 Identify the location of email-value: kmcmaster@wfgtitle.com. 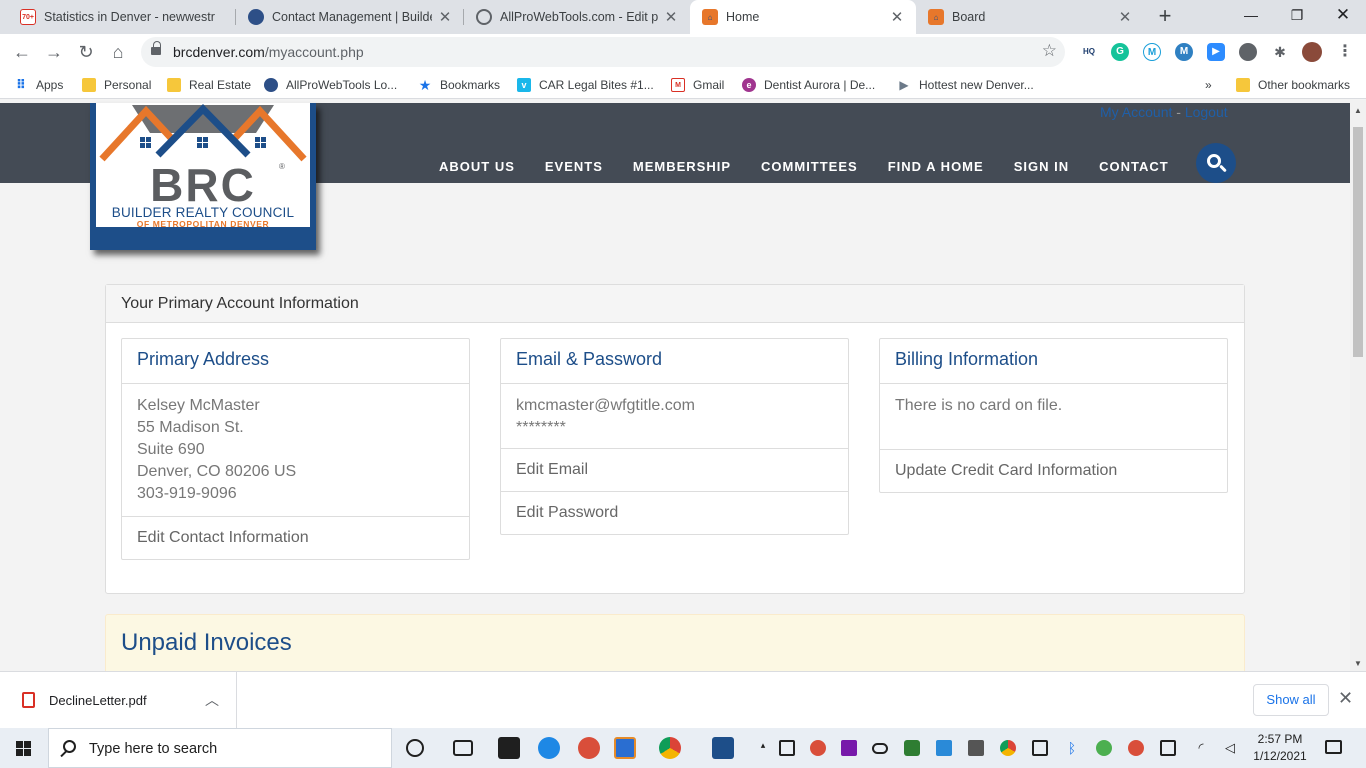
(605, 405).